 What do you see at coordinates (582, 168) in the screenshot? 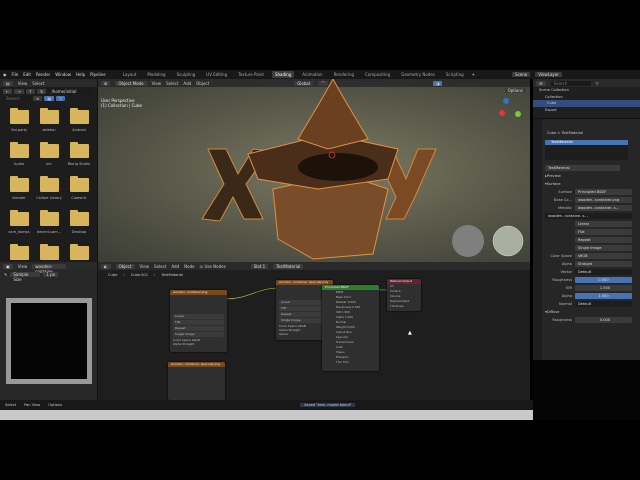
I see `material-selector: TestMaterial` at bounding box center [582, 168].